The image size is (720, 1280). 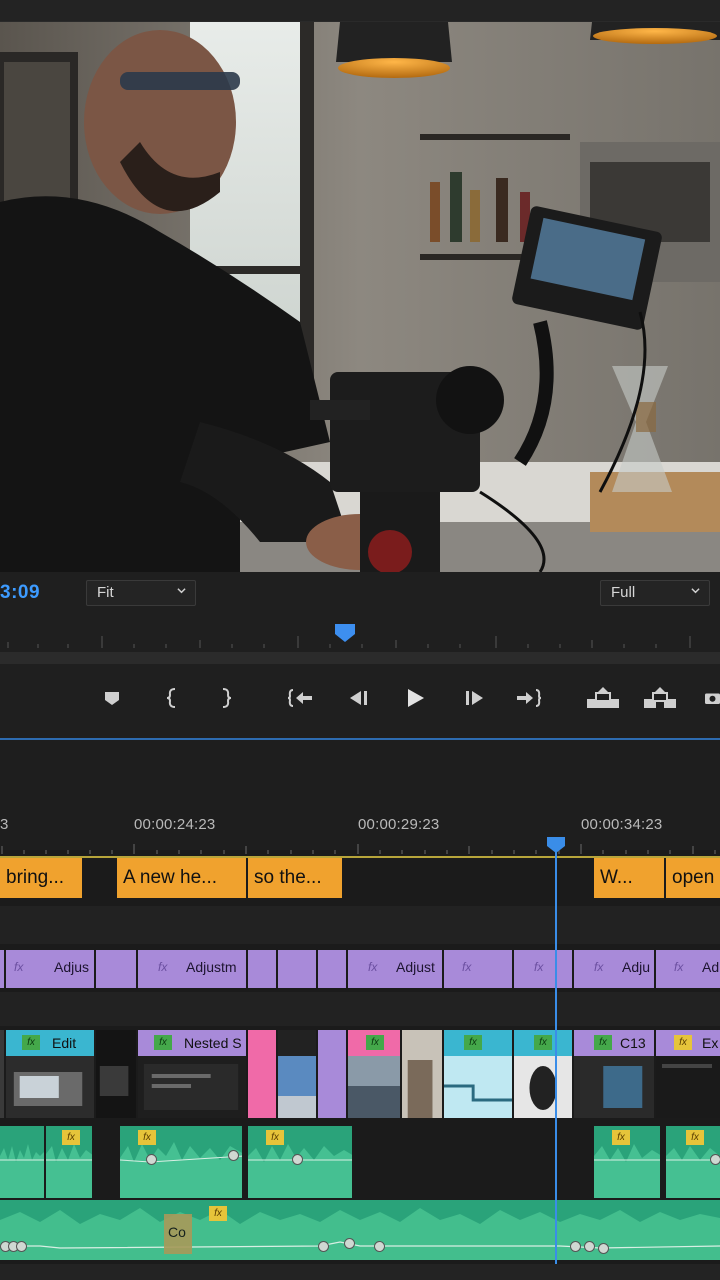 I want to click on timeline-playhead-line, so click(x=556, y=1054).